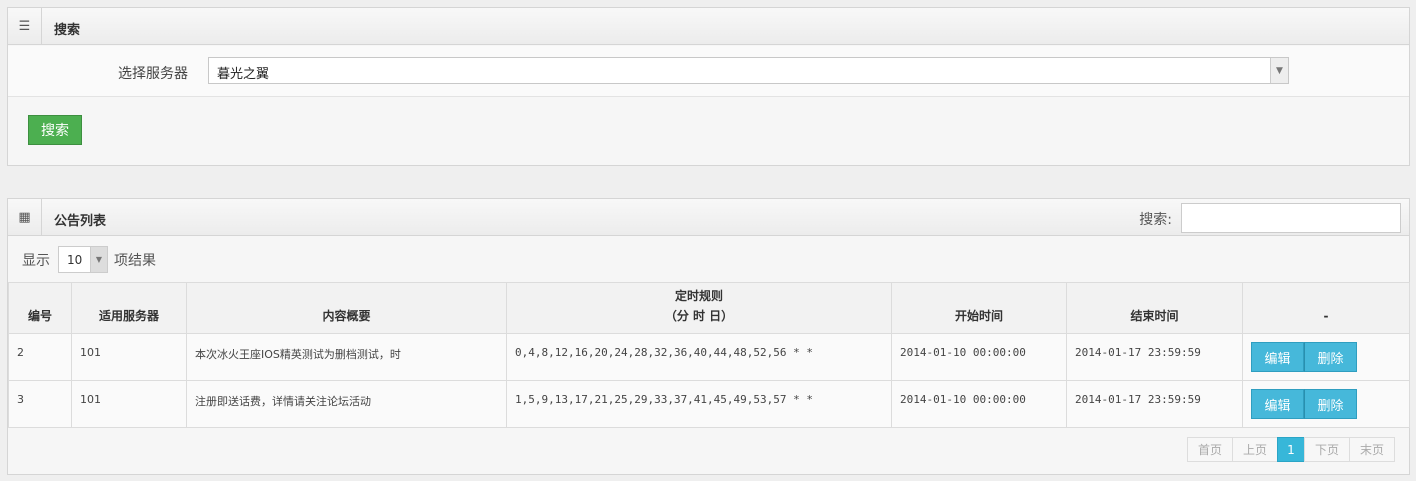  Describe the element at coordinates (55, 130) in the screenshot. I see `search-button: 搜索` at that location.